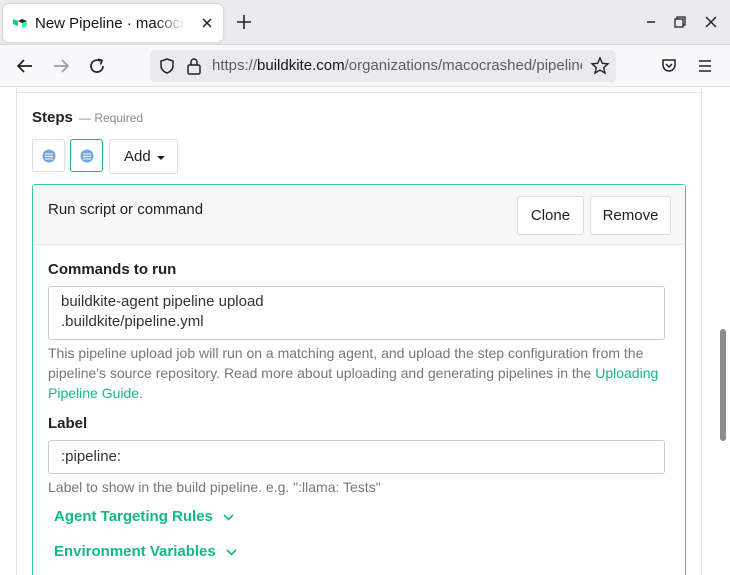 The height and width of the screenshot is (575, 730). I want to click on add-step-dropdown-button: Add, so click(143, 156).